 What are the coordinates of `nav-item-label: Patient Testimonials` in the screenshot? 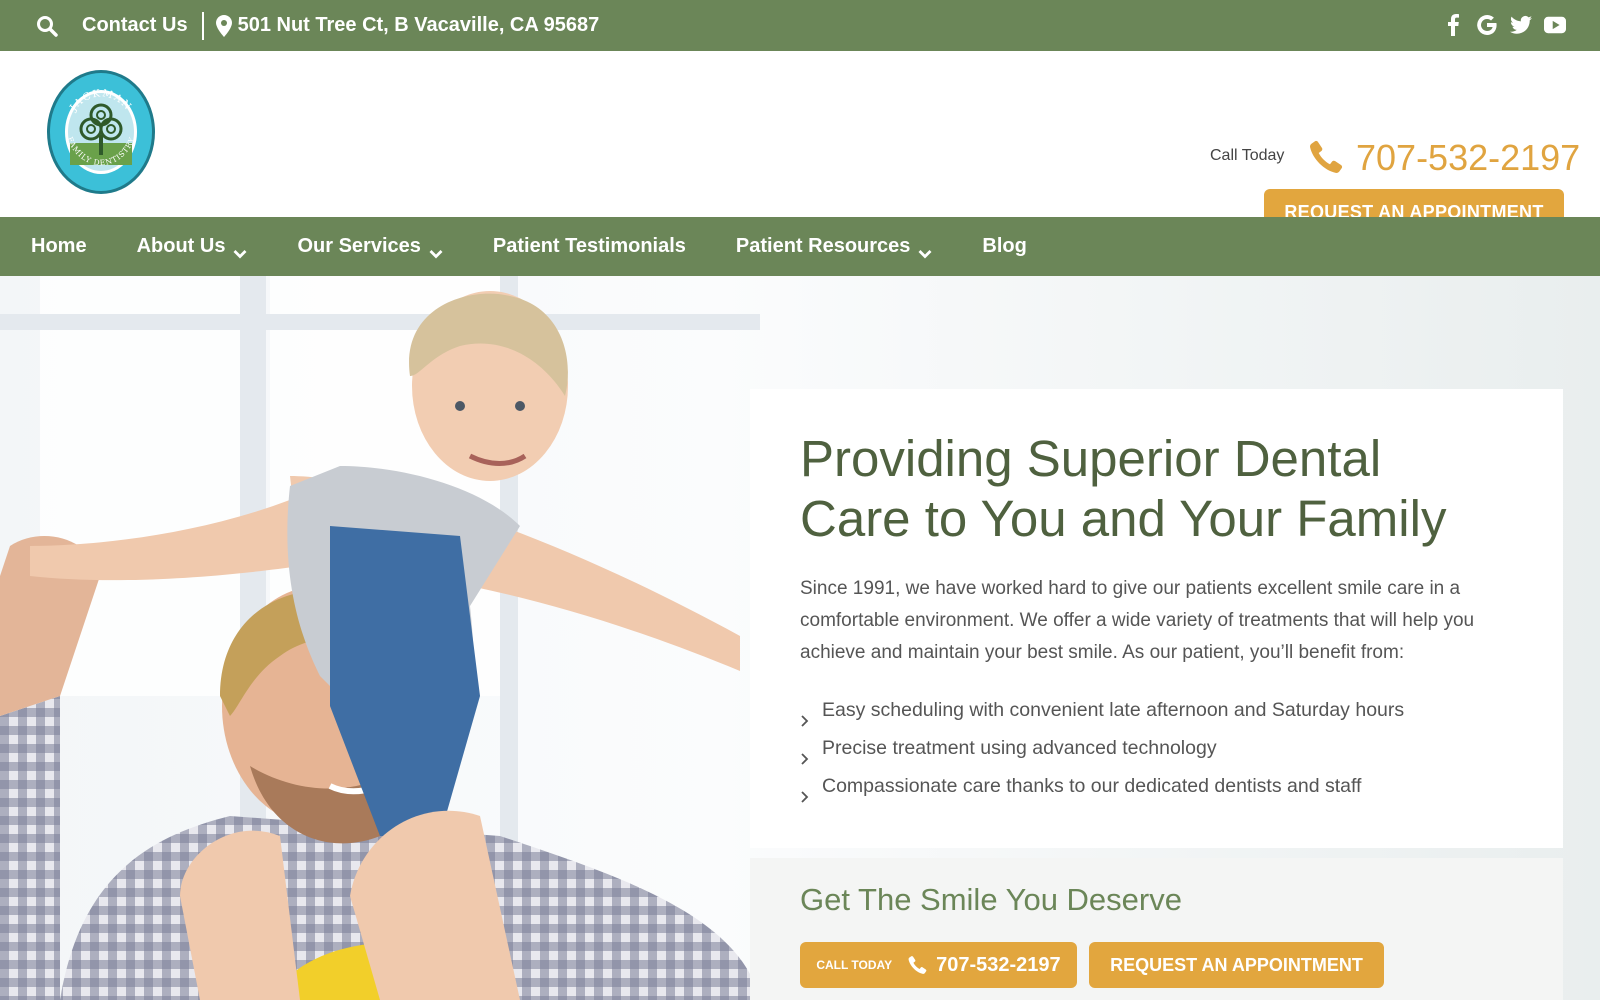 It's located at (589, 246).